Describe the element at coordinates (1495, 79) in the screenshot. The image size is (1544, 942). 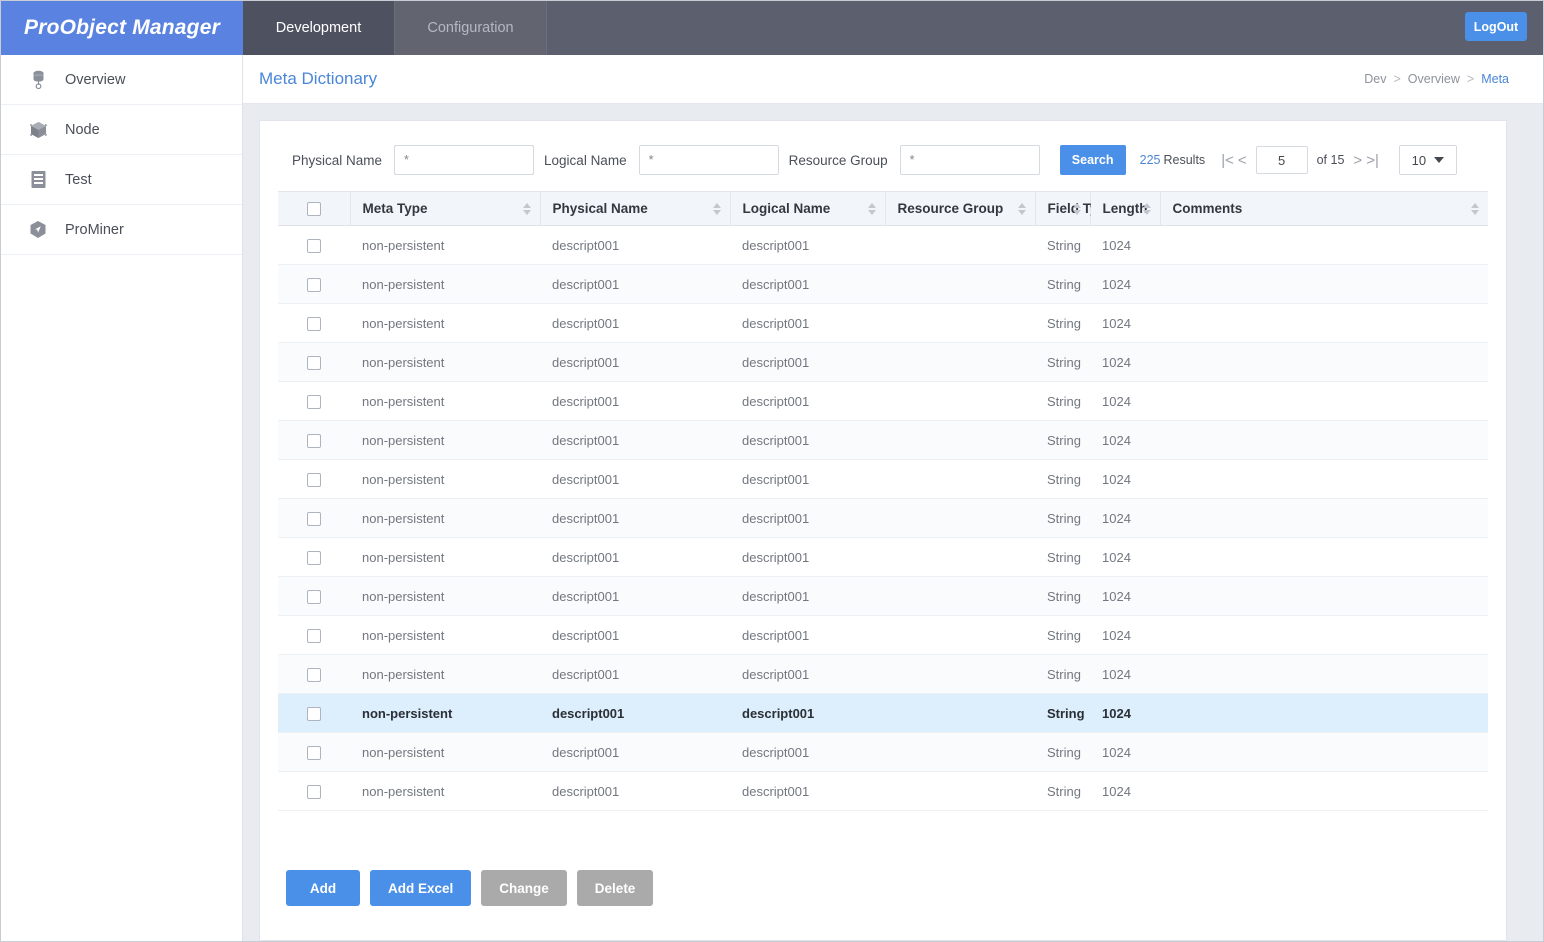
I see `breadcrumb-item-meta: Meta` at that location.